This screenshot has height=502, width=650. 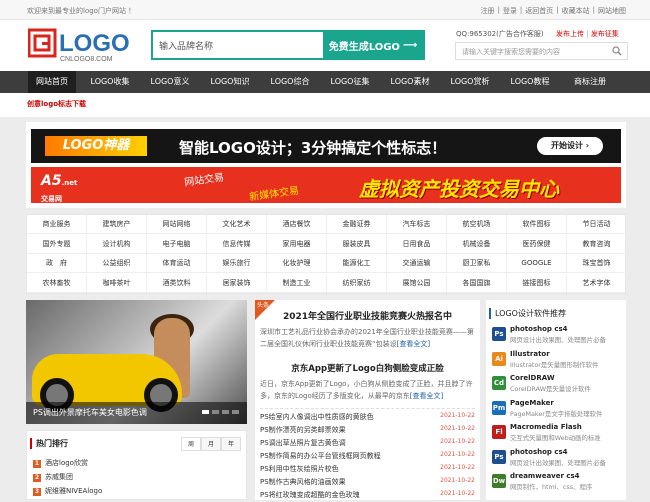 What do you see at coordinates (326, 185) in the screenshot?
I see `a5-trade-banner: A5.net 交易网 网站交易 新媒体交易 虚拟资产投资交易中心` at bounding box center [326, 185].